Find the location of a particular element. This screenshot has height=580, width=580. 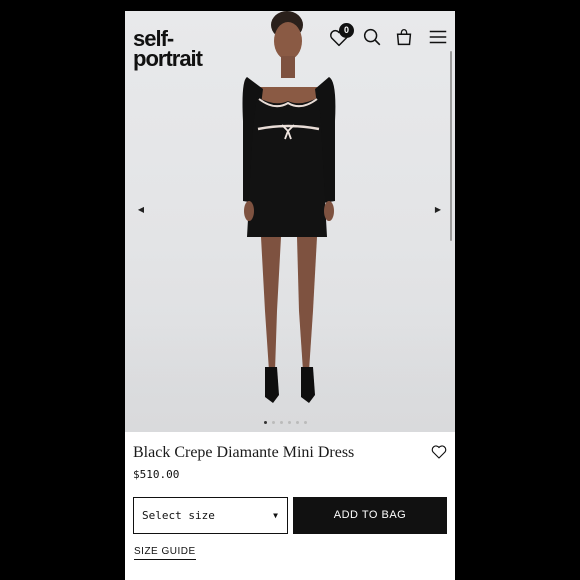

scrollbar is located at coordinates (451, 146).